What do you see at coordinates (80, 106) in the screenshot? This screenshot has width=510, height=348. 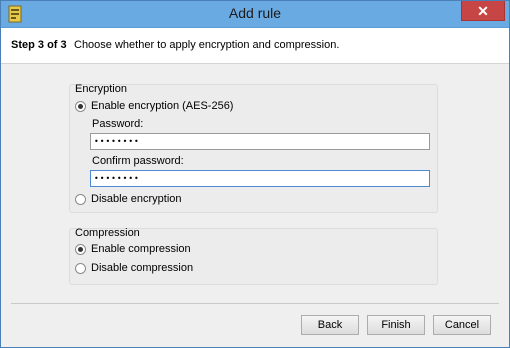 I see `enable-encryption-radio` at bounding box center [80, 106].